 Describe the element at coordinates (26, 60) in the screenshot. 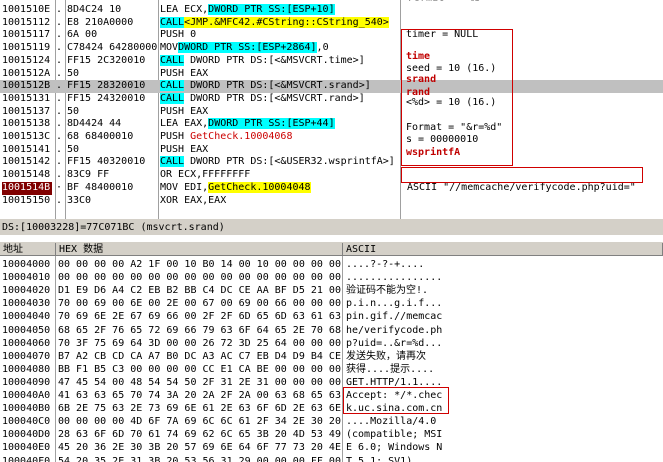

I see `disasm-address: 10015124` at that location.